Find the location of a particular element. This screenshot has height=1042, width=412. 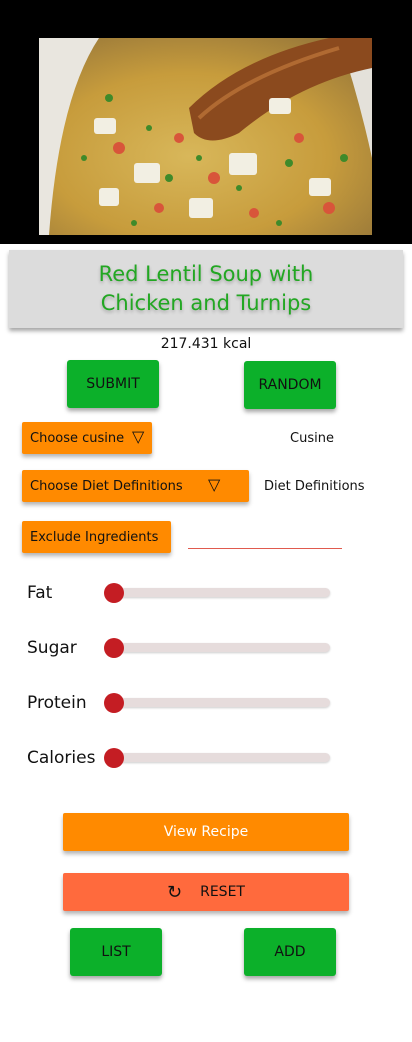

sugar-slider-thumb is located at coordinates (114, 648).